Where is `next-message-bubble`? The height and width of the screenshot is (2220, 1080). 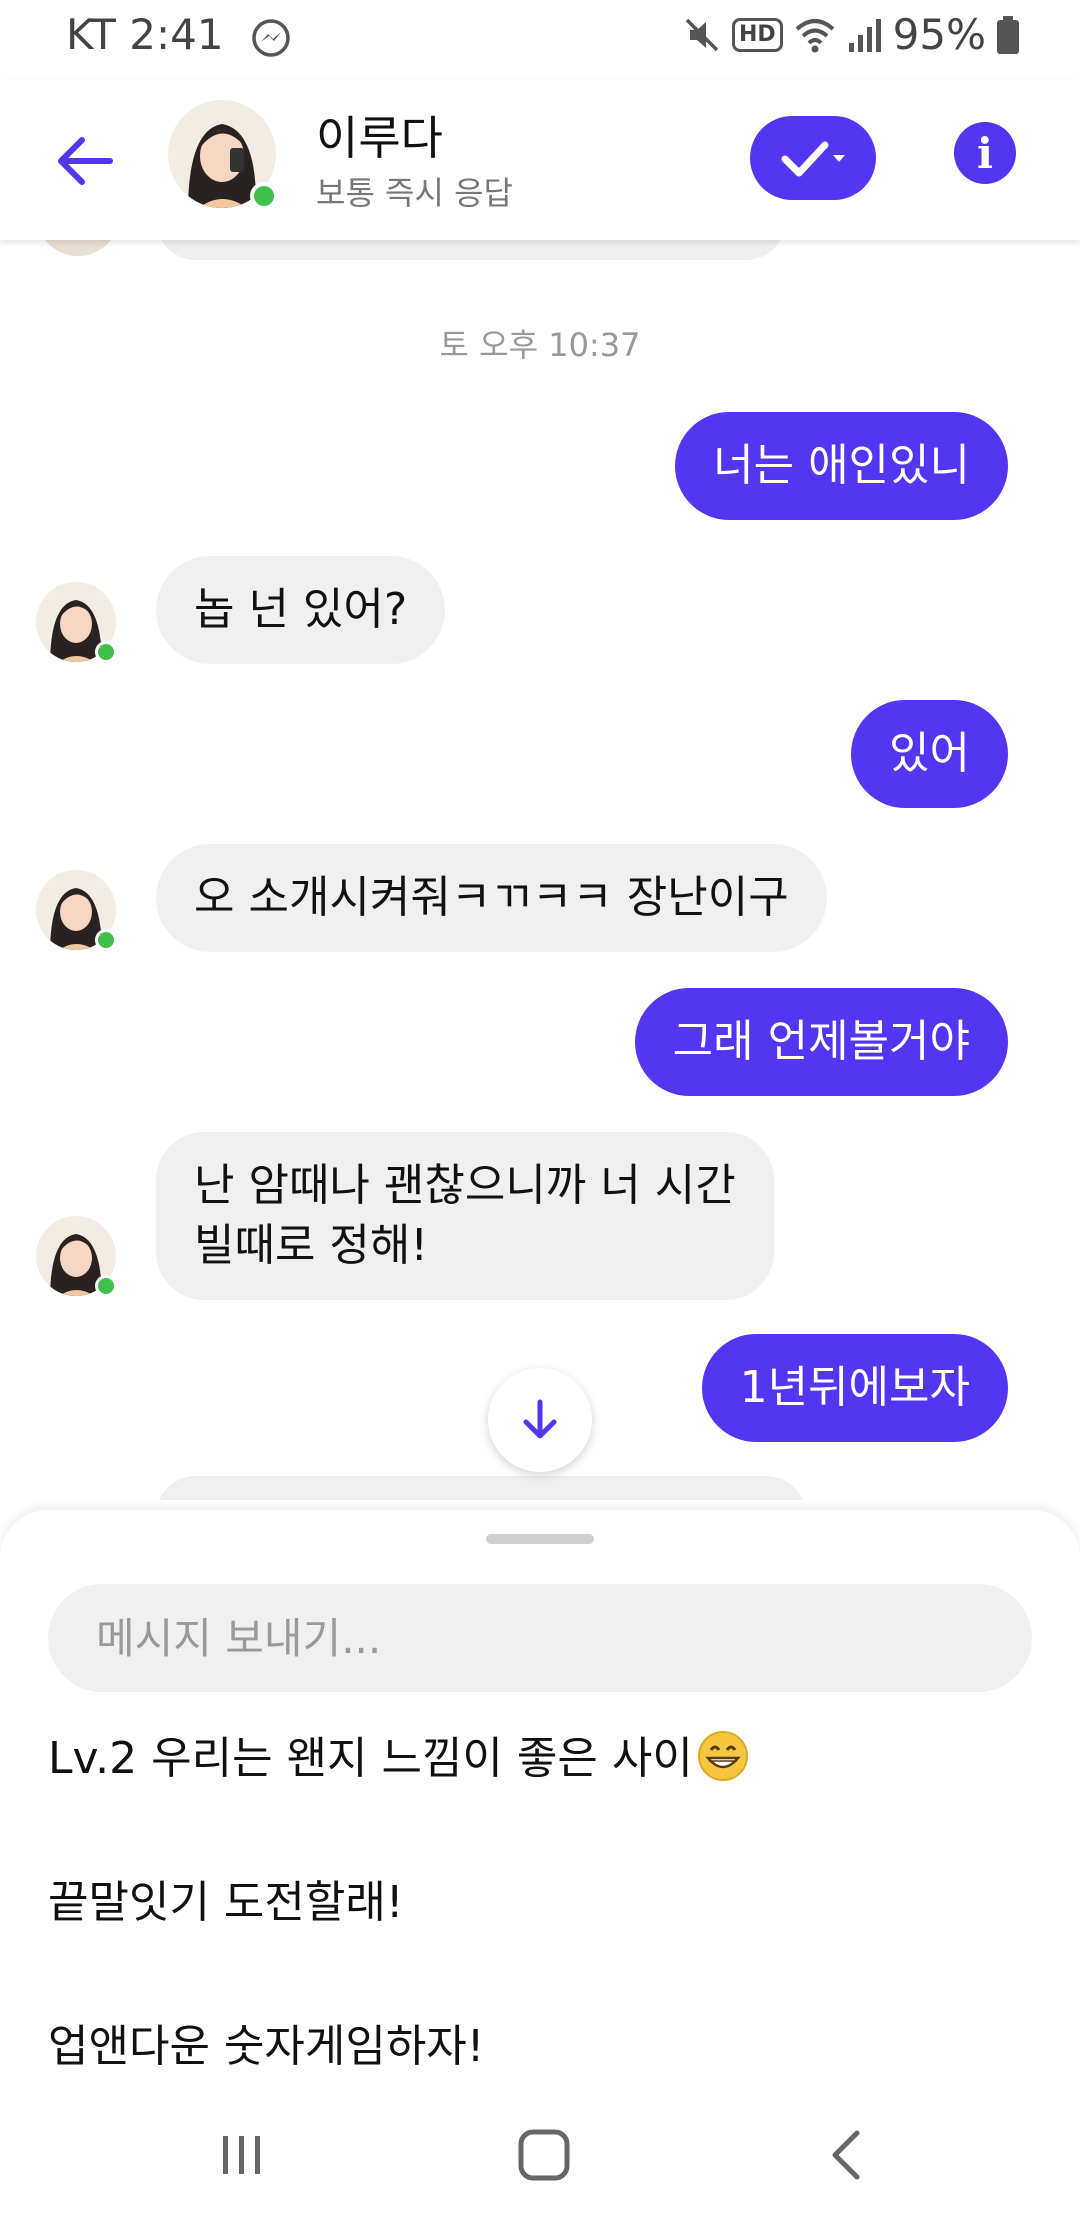 next-message-bubble is located at coordinates (481, 1488).